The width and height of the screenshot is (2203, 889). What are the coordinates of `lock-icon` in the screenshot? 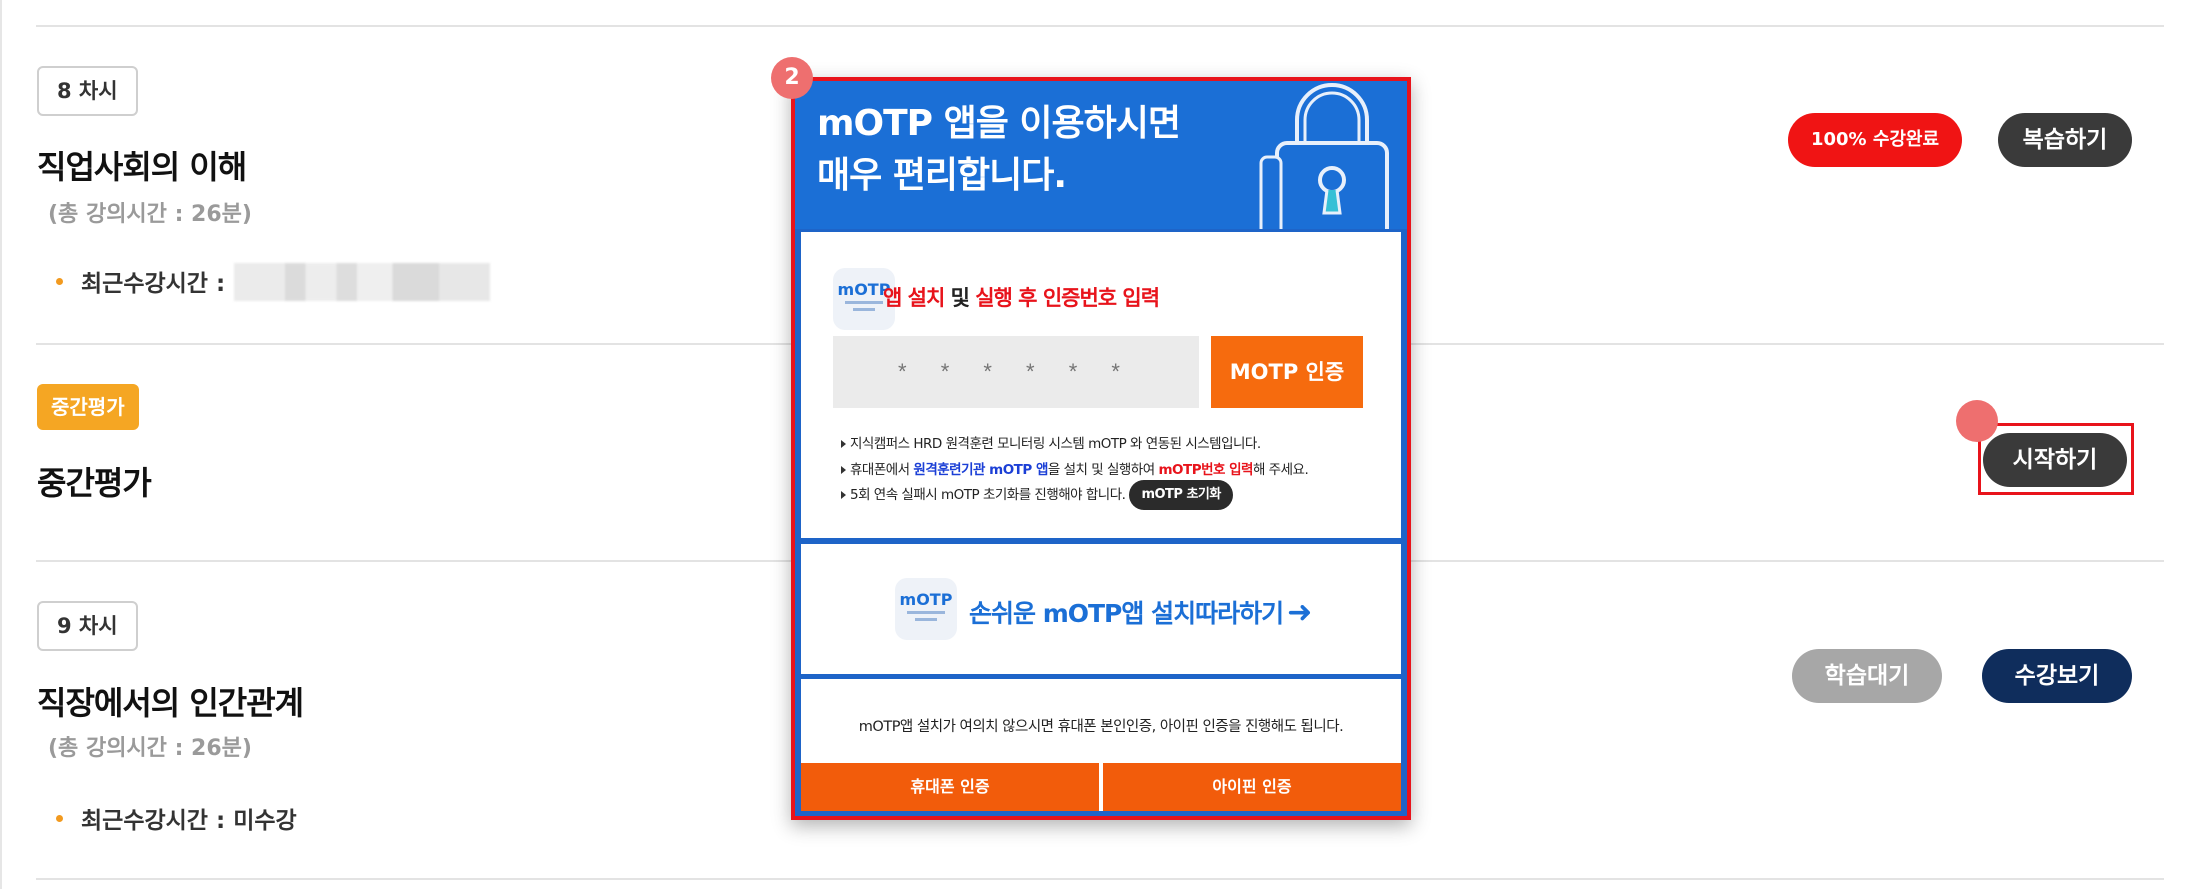 It's located at (1324, 156).